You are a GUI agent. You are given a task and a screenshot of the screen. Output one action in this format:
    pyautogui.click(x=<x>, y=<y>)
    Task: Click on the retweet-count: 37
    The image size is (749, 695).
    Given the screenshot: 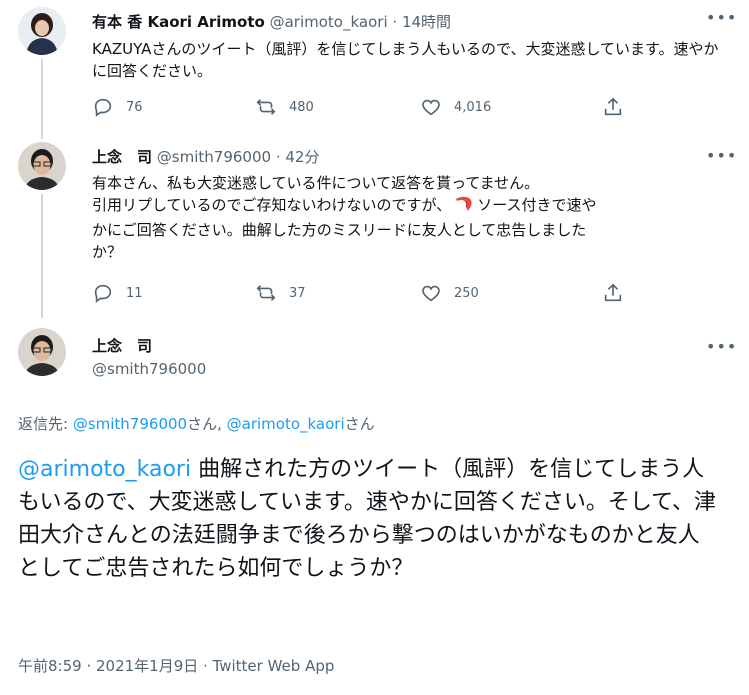 What is the action you would take?
    pyautogui.click(x=297, y=293)
    